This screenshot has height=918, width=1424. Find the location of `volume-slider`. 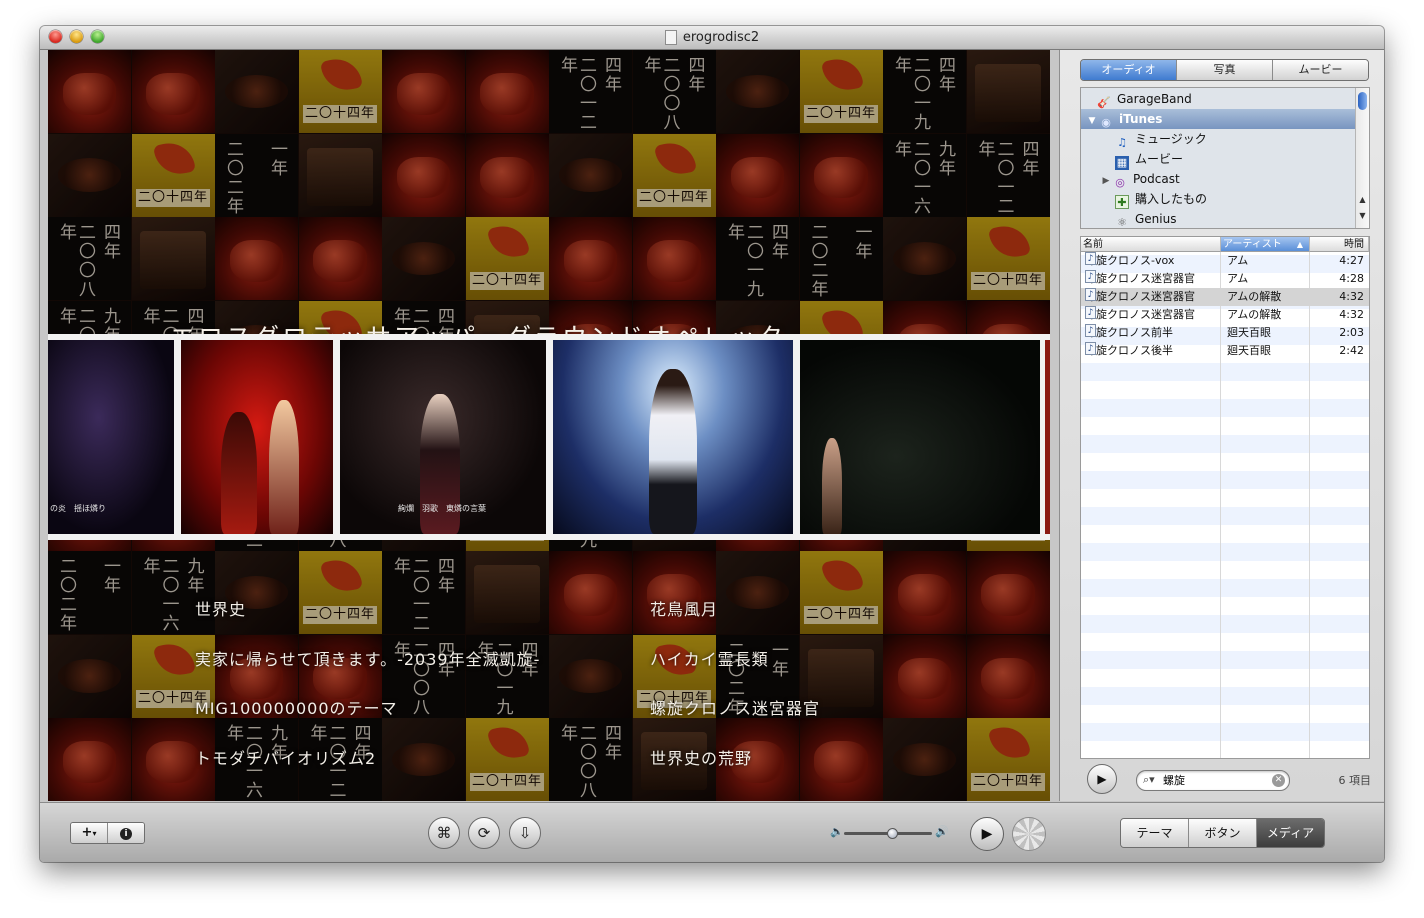

volume-slider is located at coordinates (888, 833).